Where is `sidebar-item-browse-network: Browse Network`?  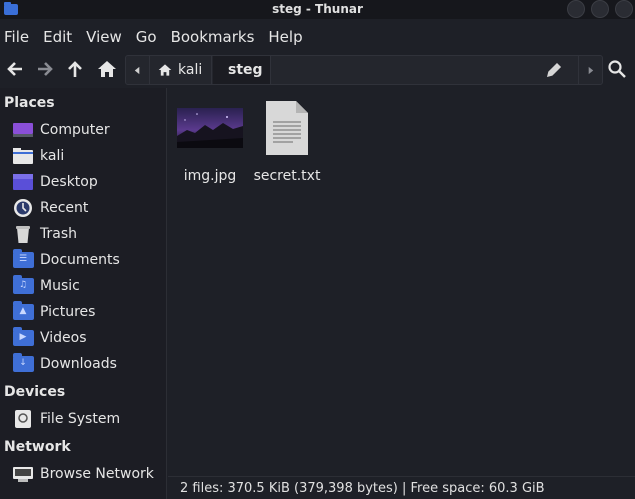 sidebar-item-browse-network: Browse Network is located at coordinates (83, 474).